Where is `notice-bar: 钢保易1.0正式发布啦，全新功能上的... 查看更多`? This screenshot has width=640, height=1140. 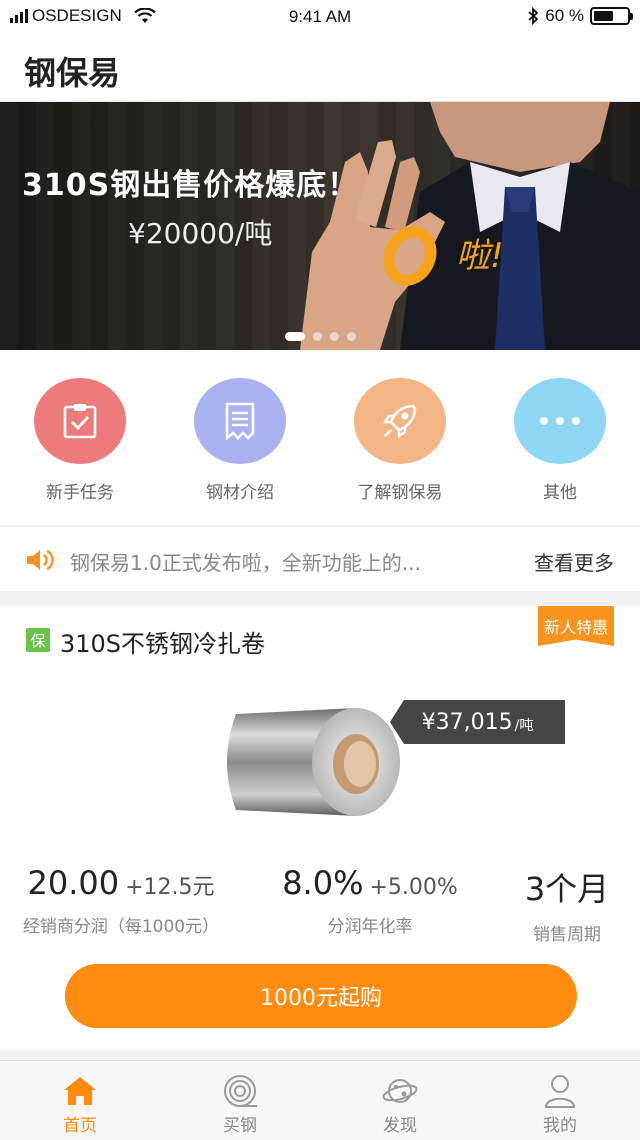 notice-bar: 钢保易1.0正式发布啦，全新功能上的... 查看更多 is located at coordinates (320, 559).